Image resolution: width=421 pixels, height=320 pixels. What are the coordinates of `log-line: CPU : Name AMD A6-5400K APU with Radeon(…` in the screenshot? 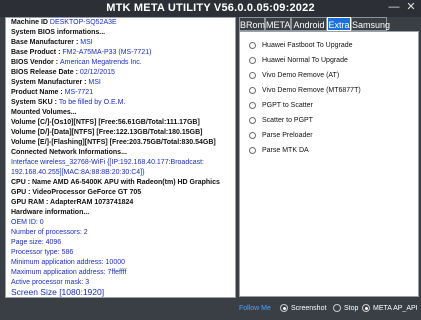 It's located at (115, 182).